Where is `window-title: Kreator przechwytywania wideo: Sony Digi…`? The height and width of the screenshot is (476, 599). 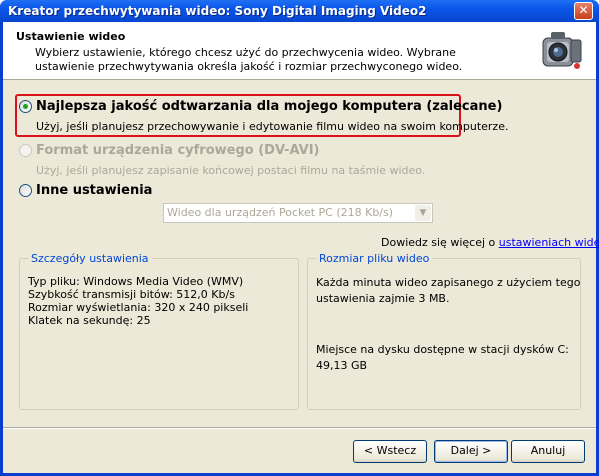
window-title: Kreator przechwytywania wideo: Sony Digi… is located at coordinates (217, 11).